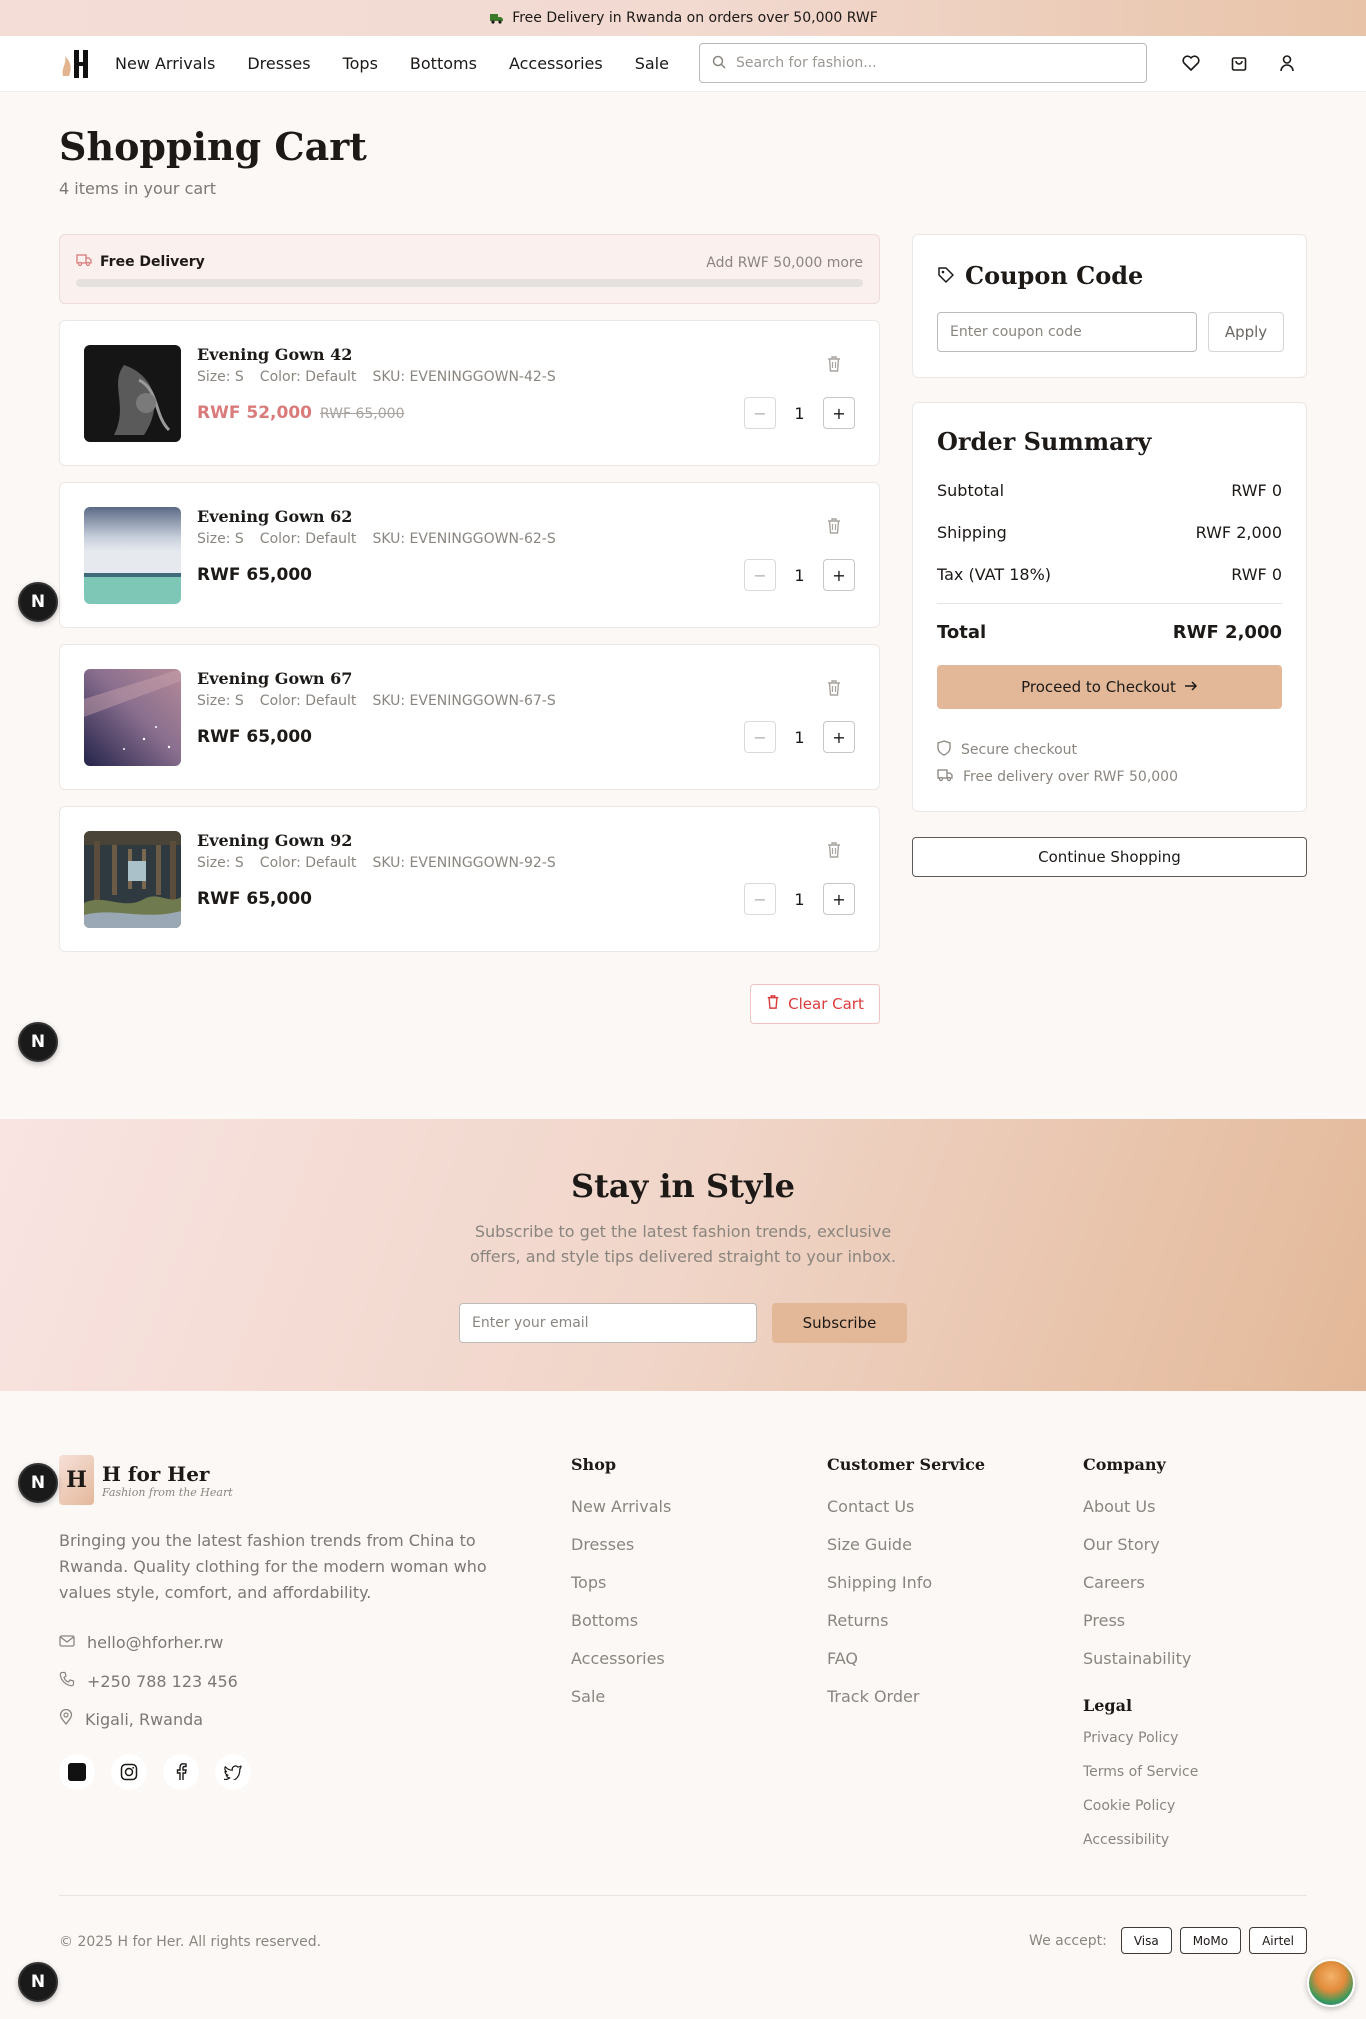 The width and height of the screenshot is (1366, 2019). What do you see at coordinates (1109, 857) in the screenshot?
I see `continue-shopping-button: Continue Shopping` at bounding box center [1109, 857].